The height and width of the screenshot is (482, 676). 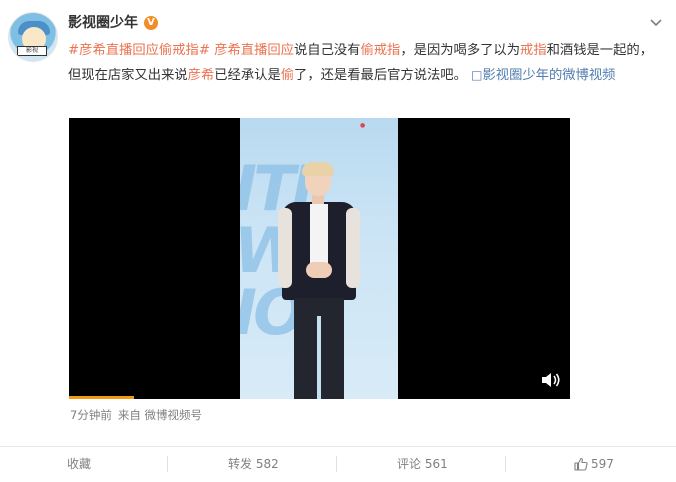 What do you see at coordinates (253, 464) in the screenshot?
I see `repost-button: 转发 582` at bounding box center [253, 464].